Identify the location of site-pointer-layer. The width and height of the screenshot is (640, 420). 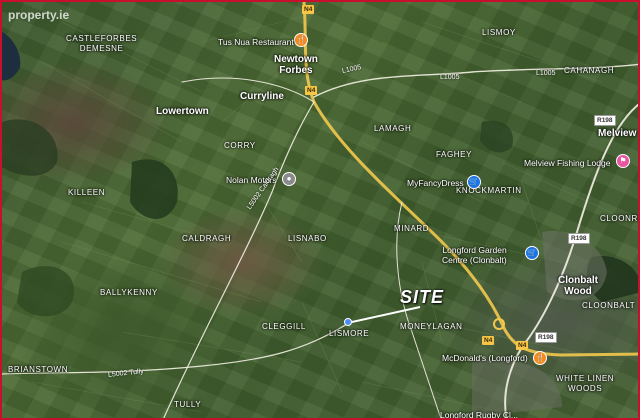
(386, 314).